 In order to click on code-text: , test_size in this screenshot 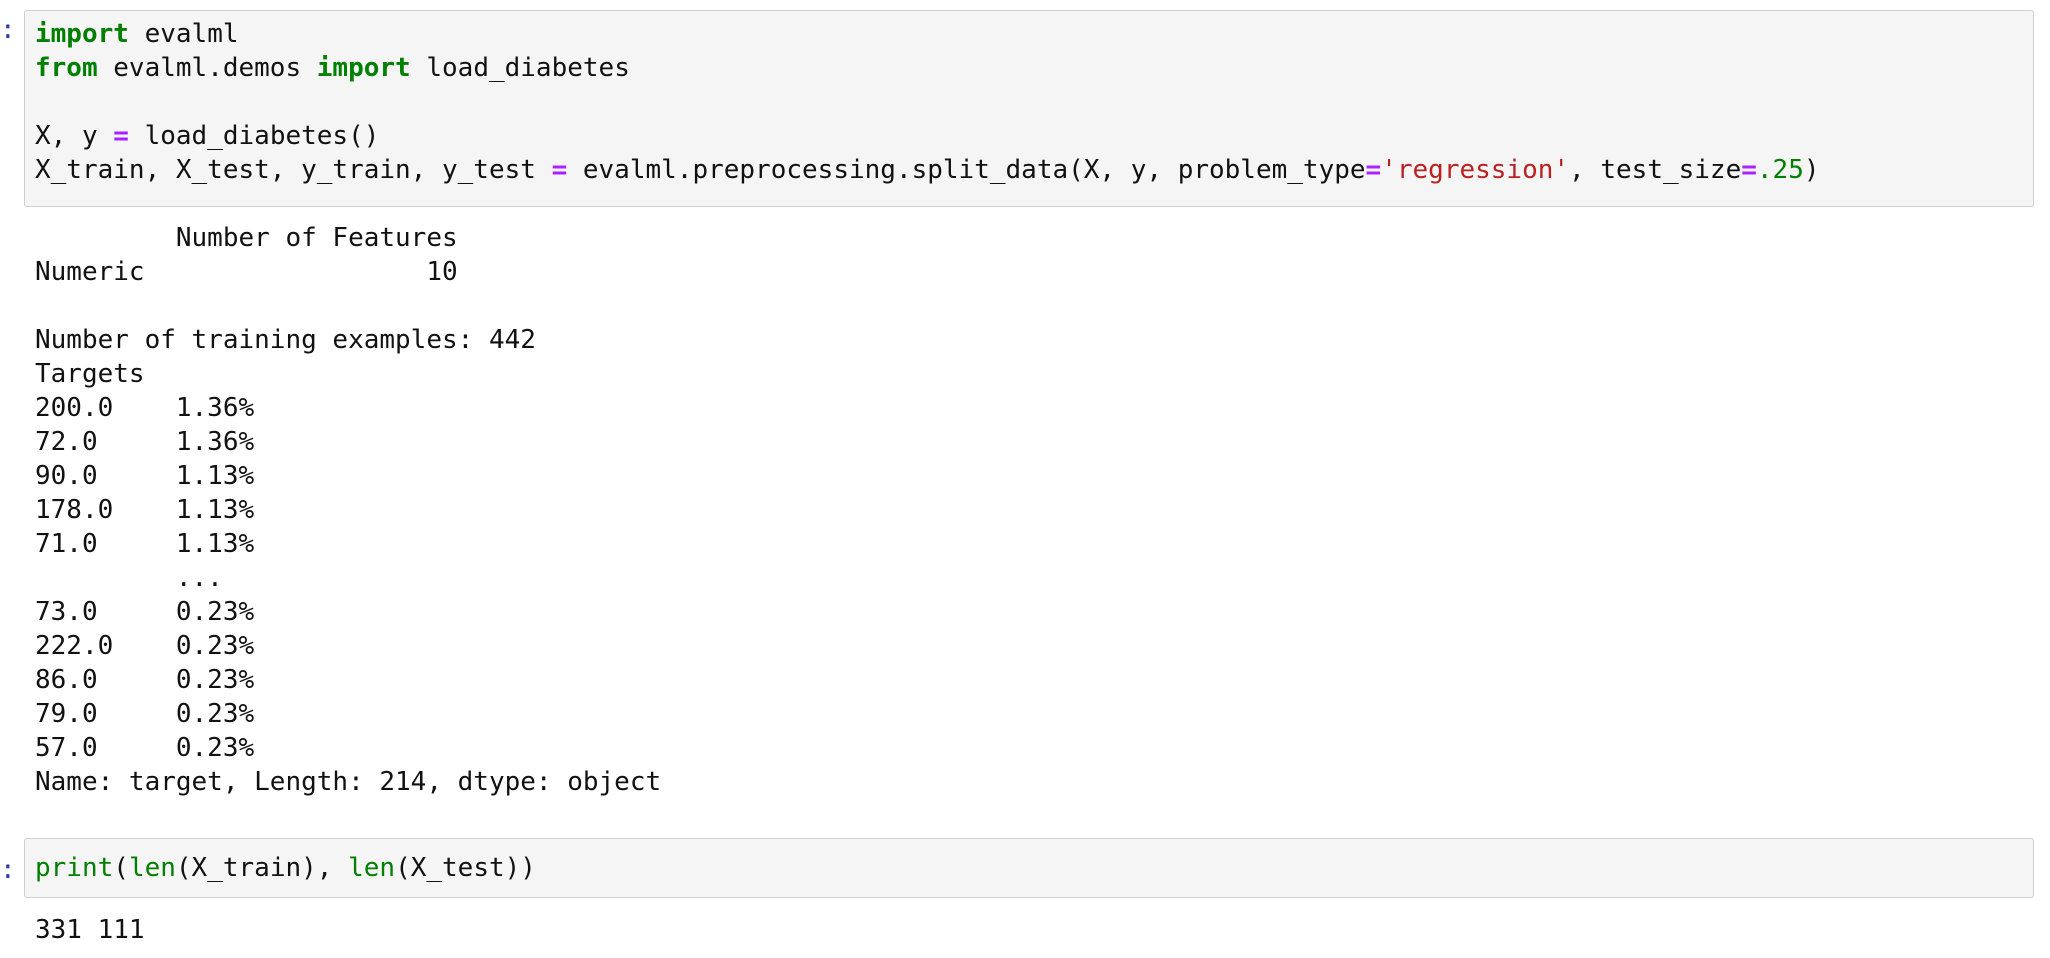, I will do `click(1655, 170)`.